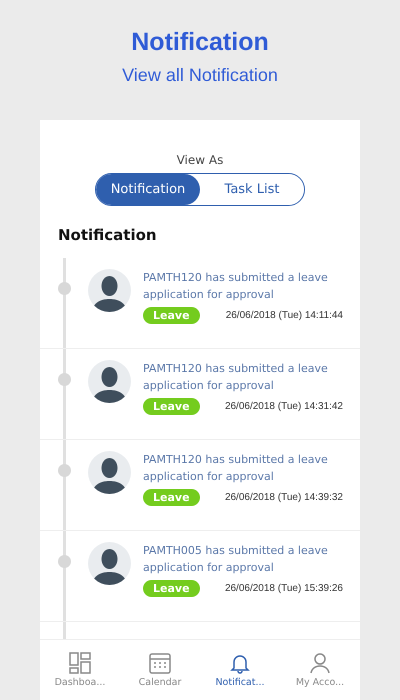  What do you see at coordinates (320, 663) in the screenshot?
I see `account-icon` at bounding box center [320, 663].